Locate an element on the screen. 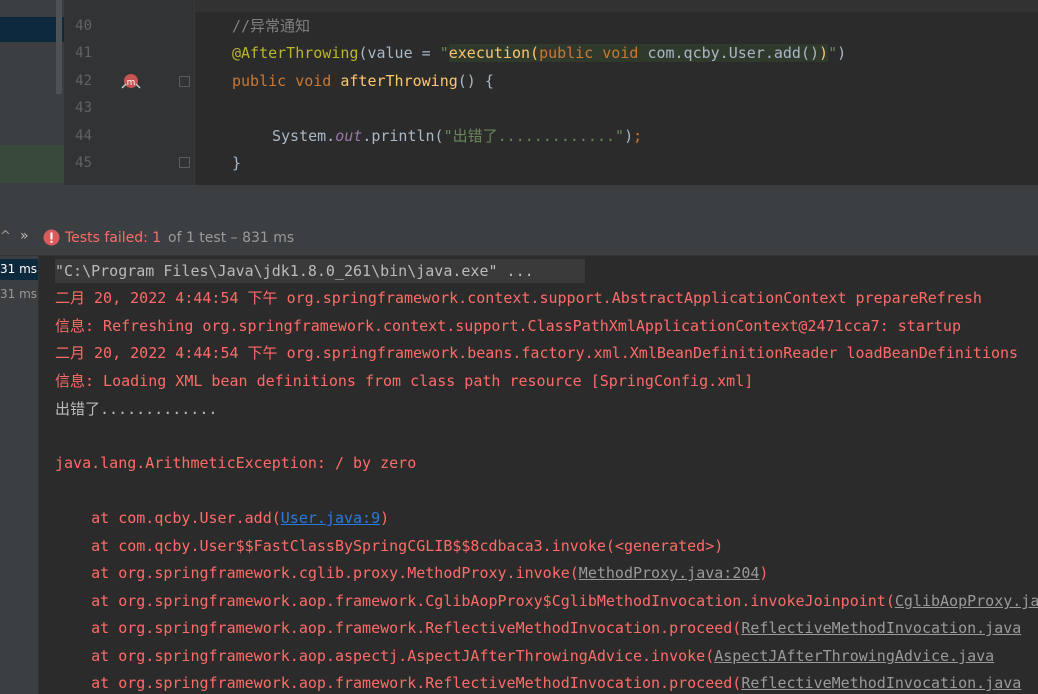 This screenshot has height=694, width=1038. code-pointcut-paren: ) is located at coordinates (824, 53).